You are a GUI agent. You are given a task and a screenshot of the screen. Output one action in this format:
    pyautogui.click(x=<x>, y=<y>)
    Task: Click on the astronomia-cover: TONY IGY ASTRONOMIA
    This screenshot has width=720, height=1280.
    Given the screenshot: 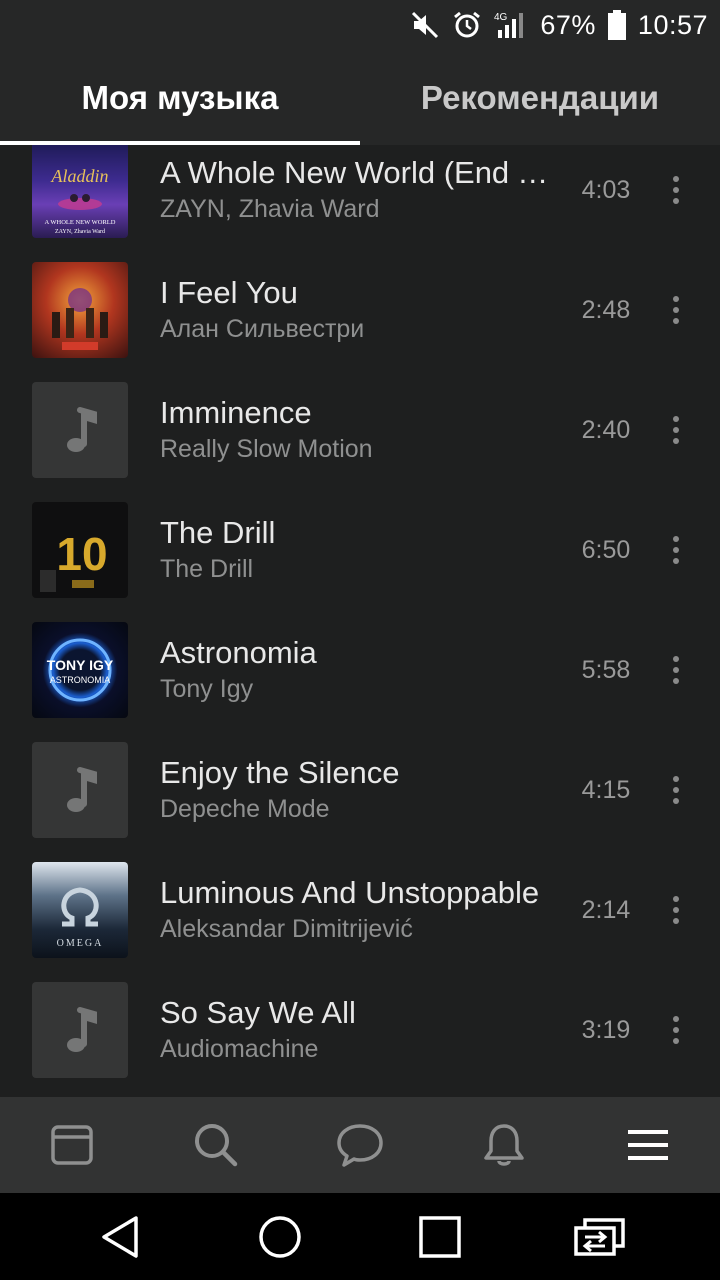 What is the action you would take?
    pyautogui.click(x=80, y=670)
    